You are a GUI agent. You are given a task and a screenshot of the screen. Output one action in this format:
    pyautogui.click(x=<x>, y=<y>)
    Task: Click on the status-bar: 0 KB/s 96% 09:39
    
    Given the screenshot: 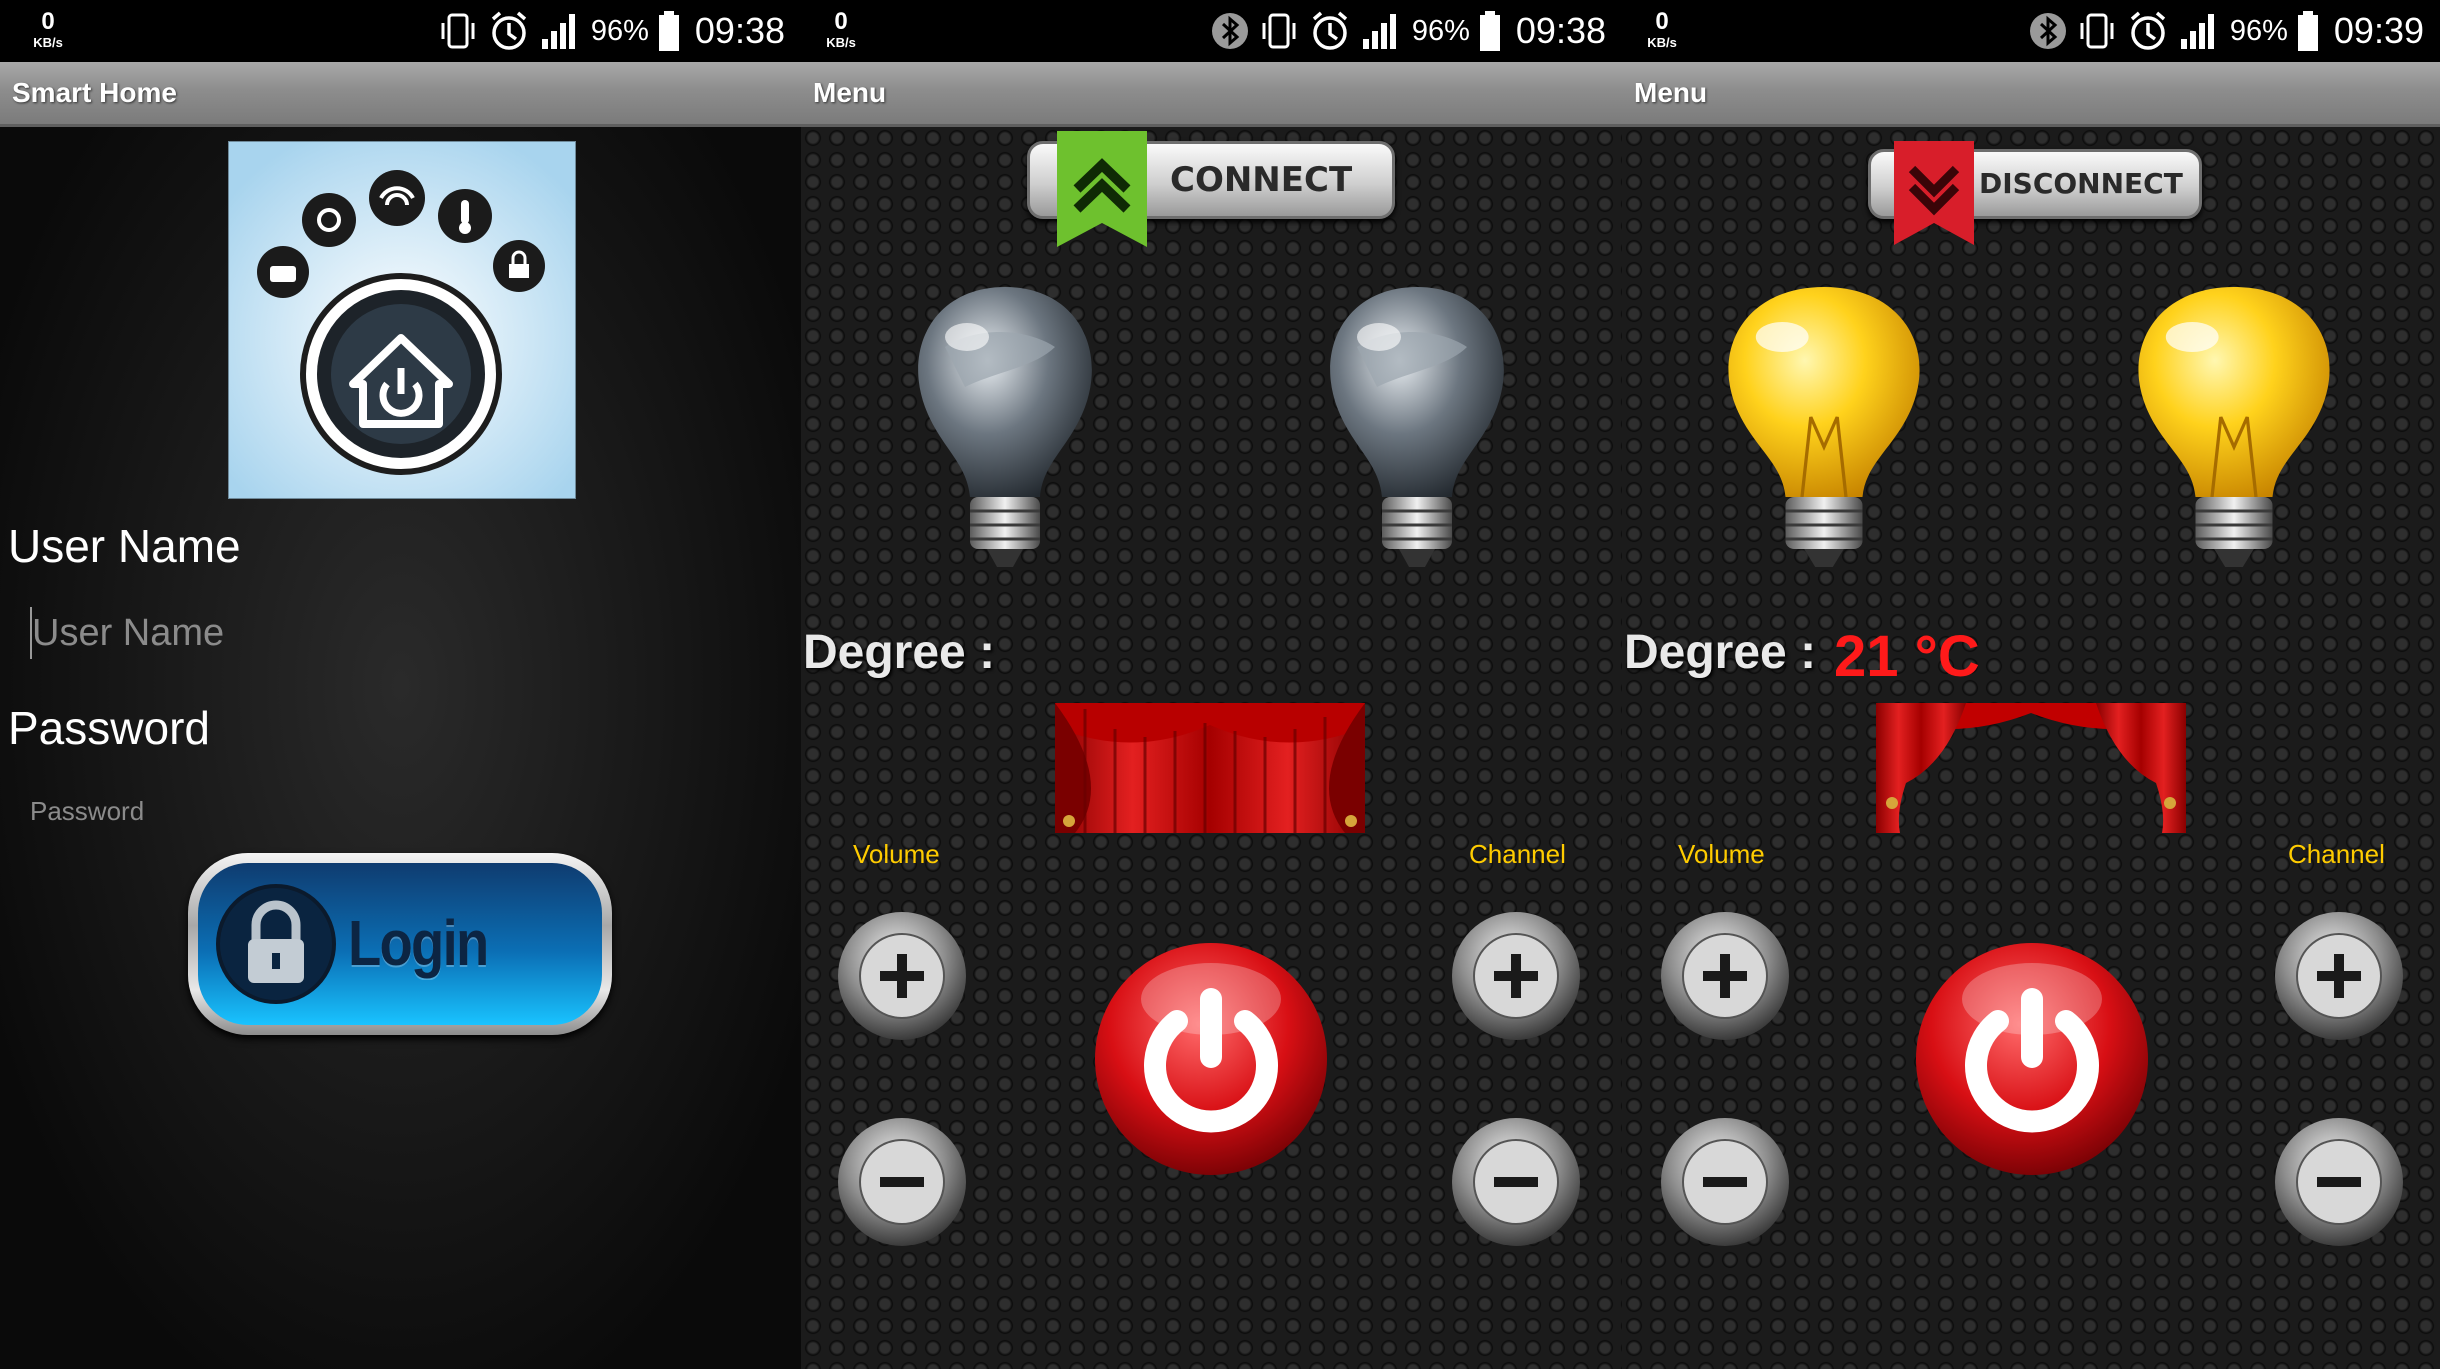 What is the action you would take?
    pyautogui.click(x=2031, y=31)
    